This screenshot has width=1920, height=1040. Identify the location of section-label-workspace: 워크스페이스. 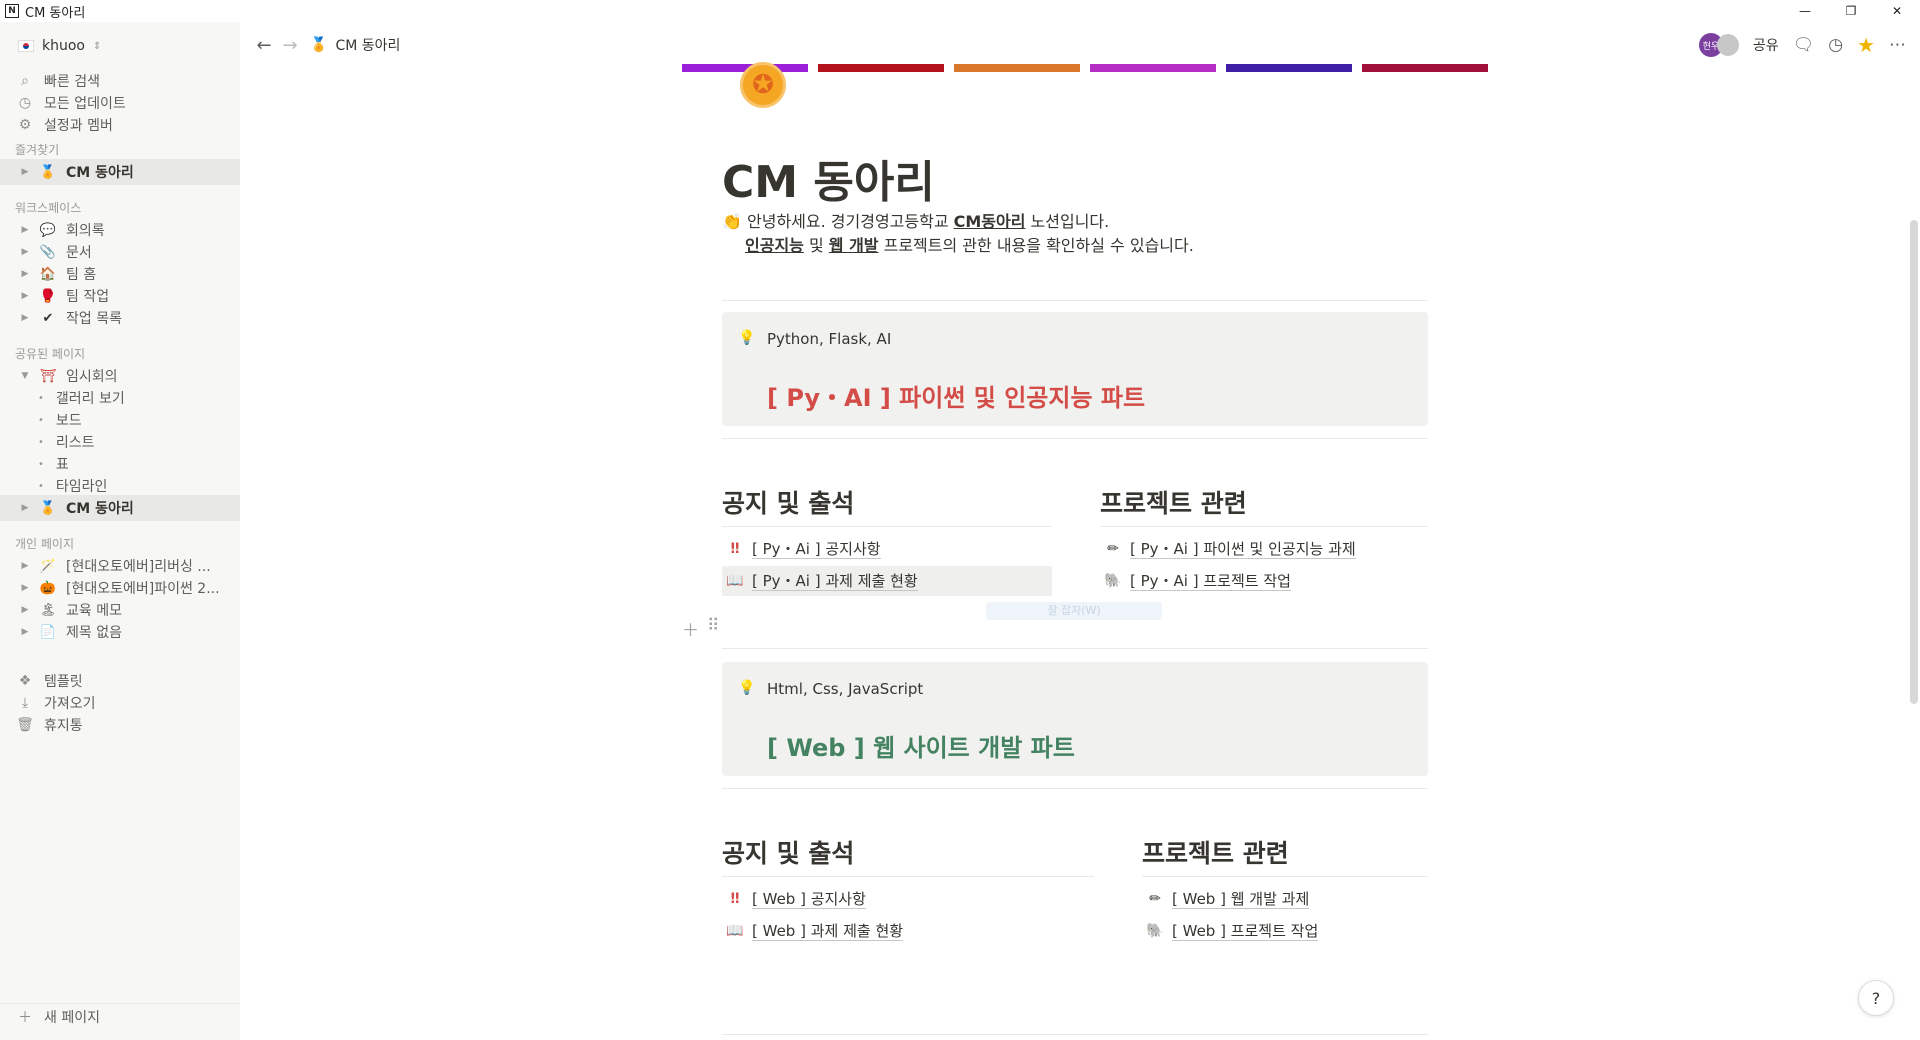
(48, 208).